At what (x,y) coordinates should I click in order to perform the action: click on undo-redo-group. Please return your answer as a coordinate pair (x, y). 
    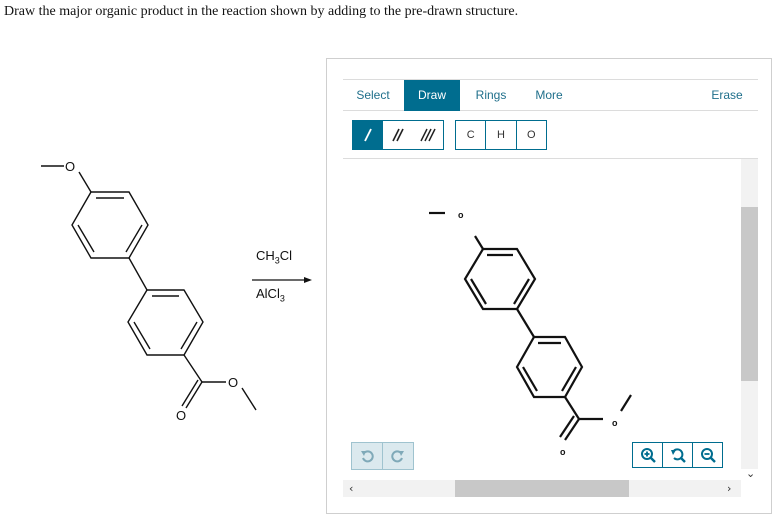
    Looking at the image, I should click on (382, 456).